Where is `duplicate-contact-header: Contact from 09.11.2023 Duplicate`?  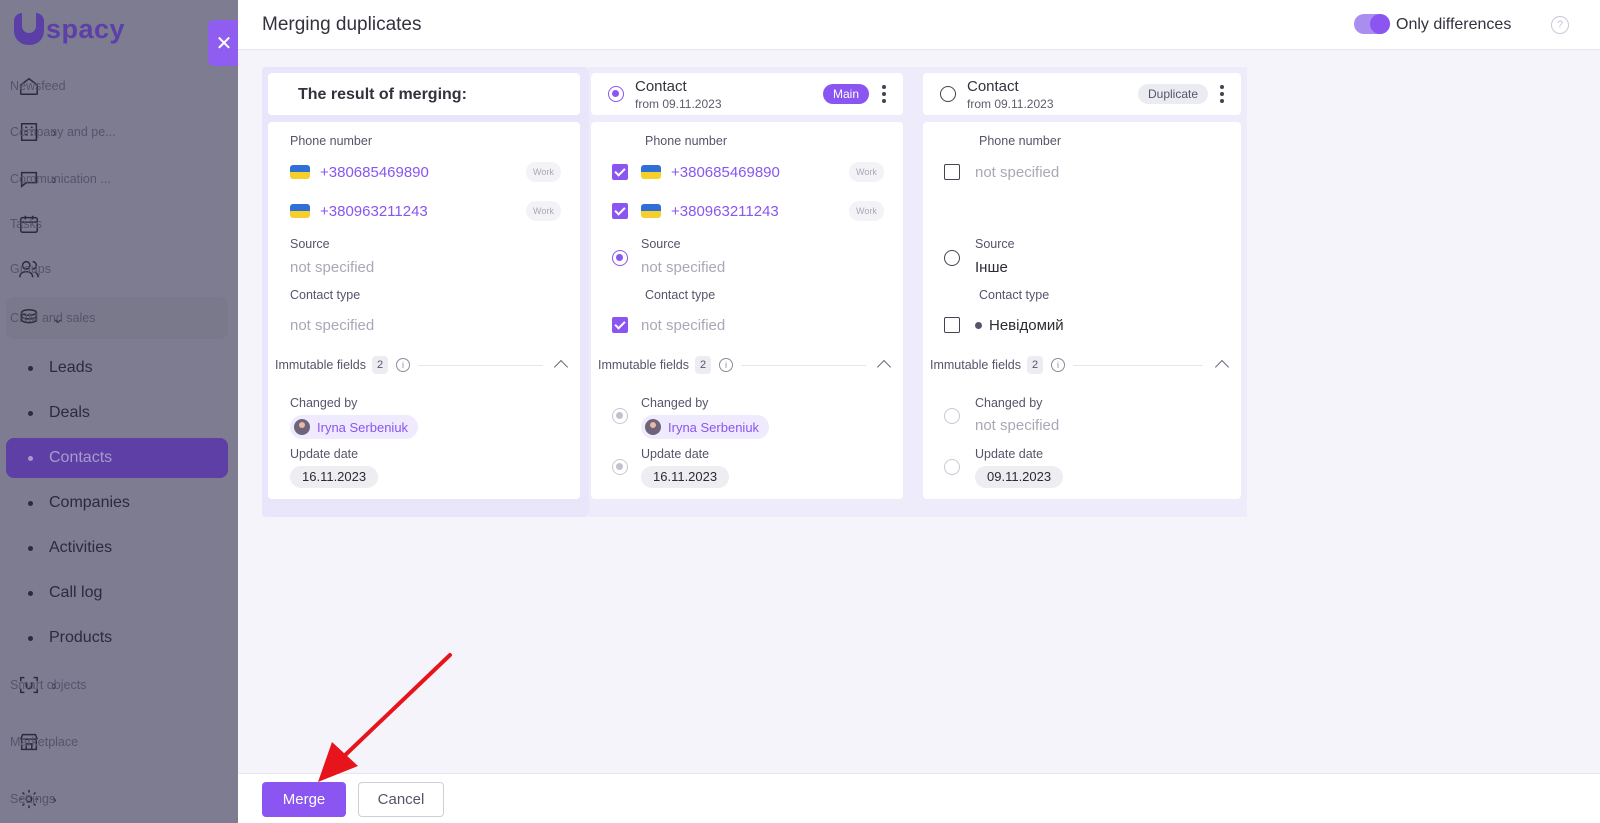
duplicate-contact-header: Contact from 09.11.2023 Duplicate is located at coordinates (1082, 94).